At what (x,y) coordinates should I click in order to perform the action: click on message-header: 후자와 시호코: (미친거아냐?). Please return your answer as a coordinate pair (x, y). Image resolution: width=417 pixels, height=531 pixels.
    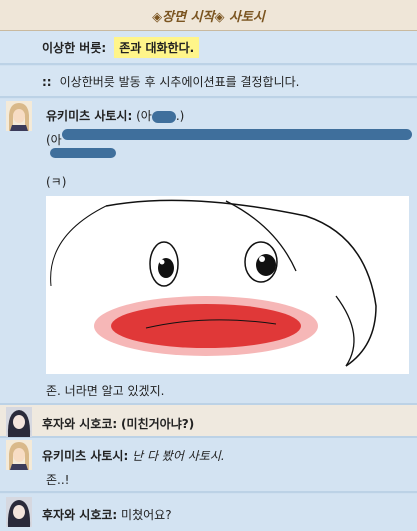
    Looking at the image, I should click on (118, 423).